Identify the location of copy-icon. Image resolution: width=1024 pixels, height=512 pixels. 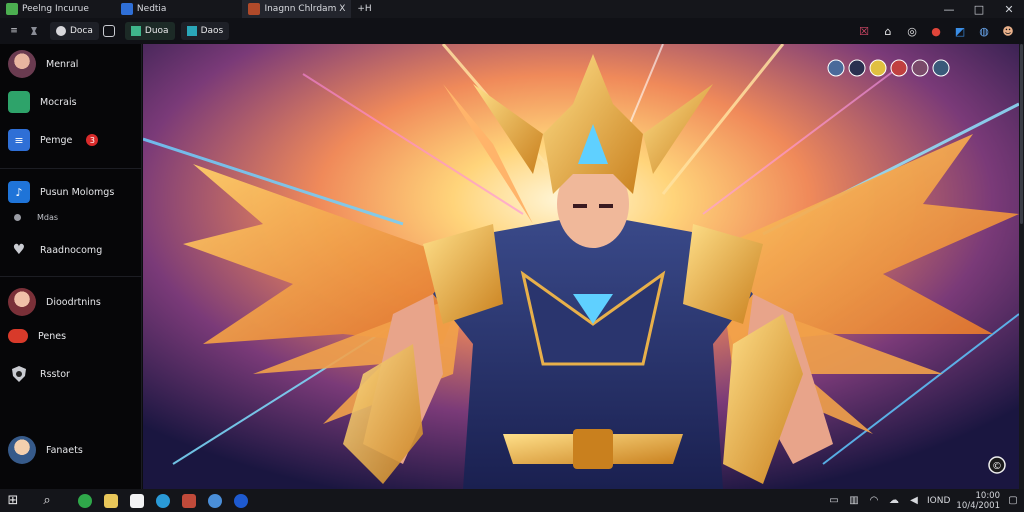
(109, 31).